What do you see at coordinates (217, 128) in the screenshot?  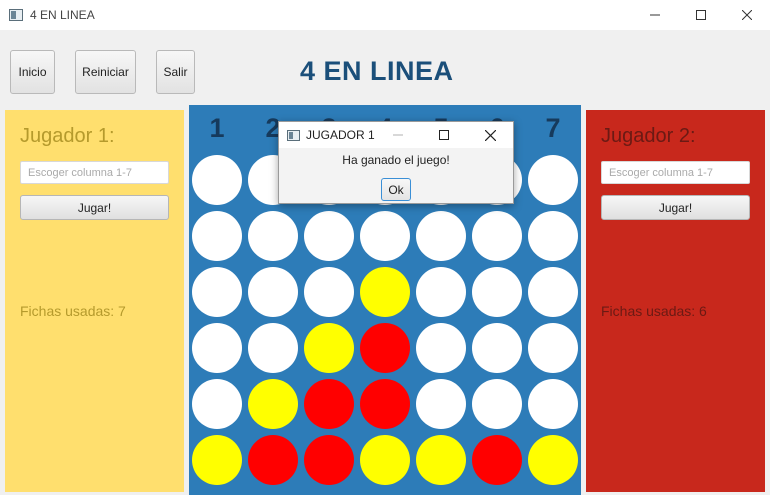 I see `column-number: 1` at bounding box center [217, 128].